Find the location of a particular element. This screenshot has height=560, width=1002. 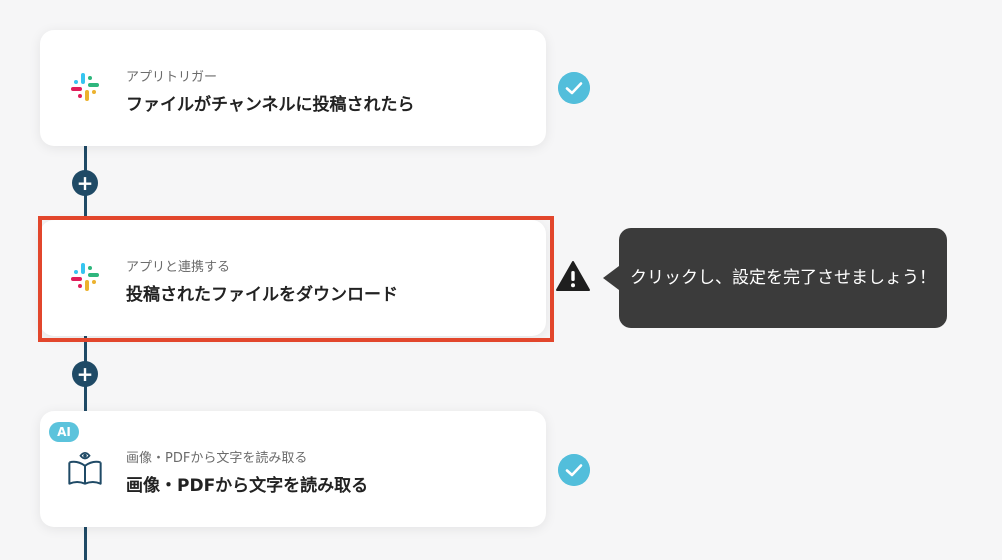

step-subtitle: 画像・PDFから文字を読み取る is located at coordinates (217, 458).